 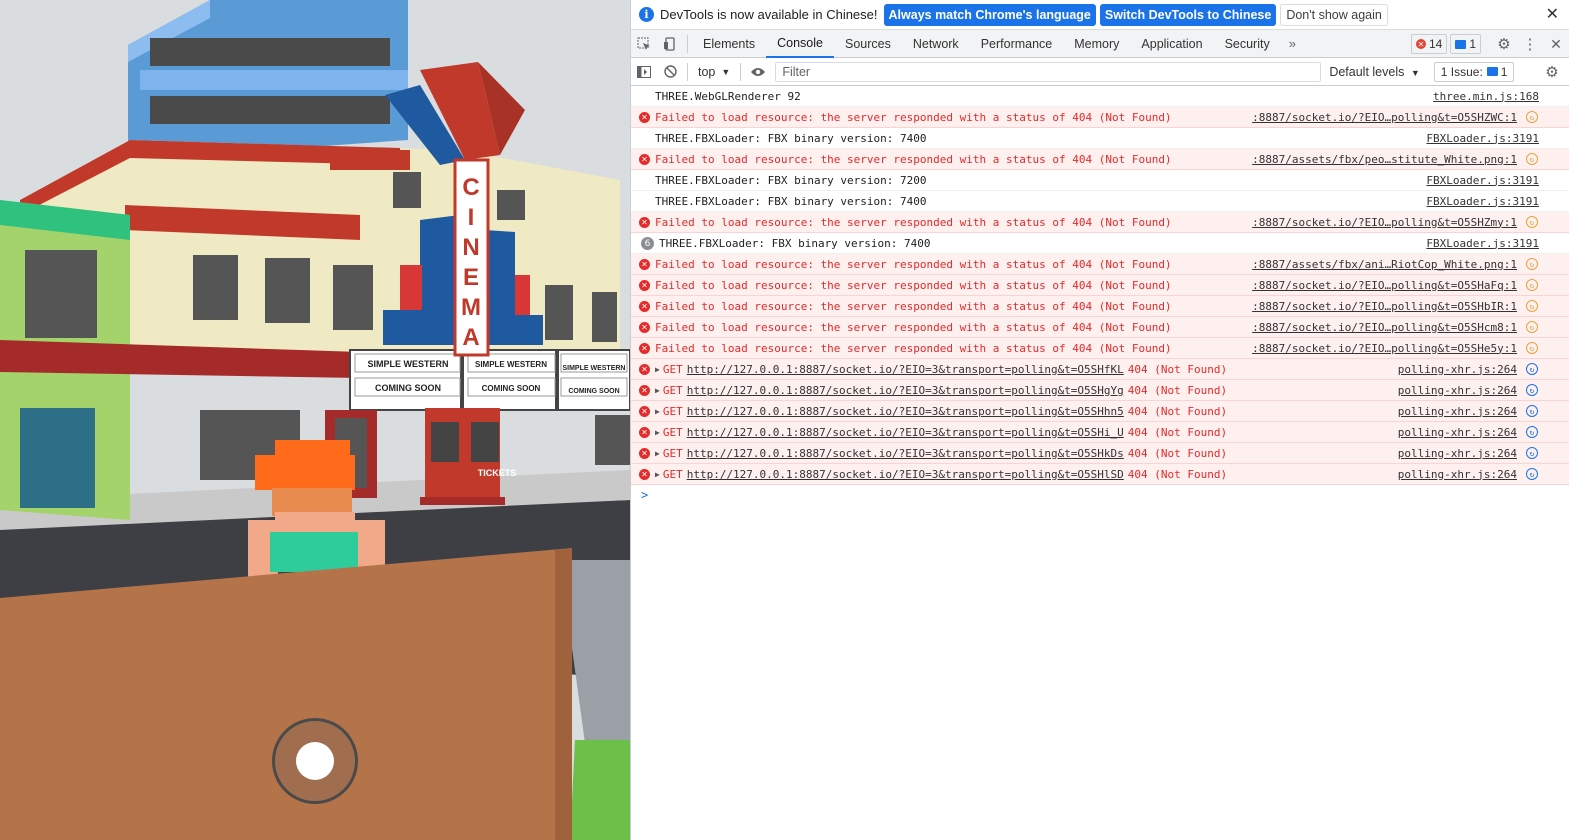 I want to click on joystick, so click(x=315, y=761).